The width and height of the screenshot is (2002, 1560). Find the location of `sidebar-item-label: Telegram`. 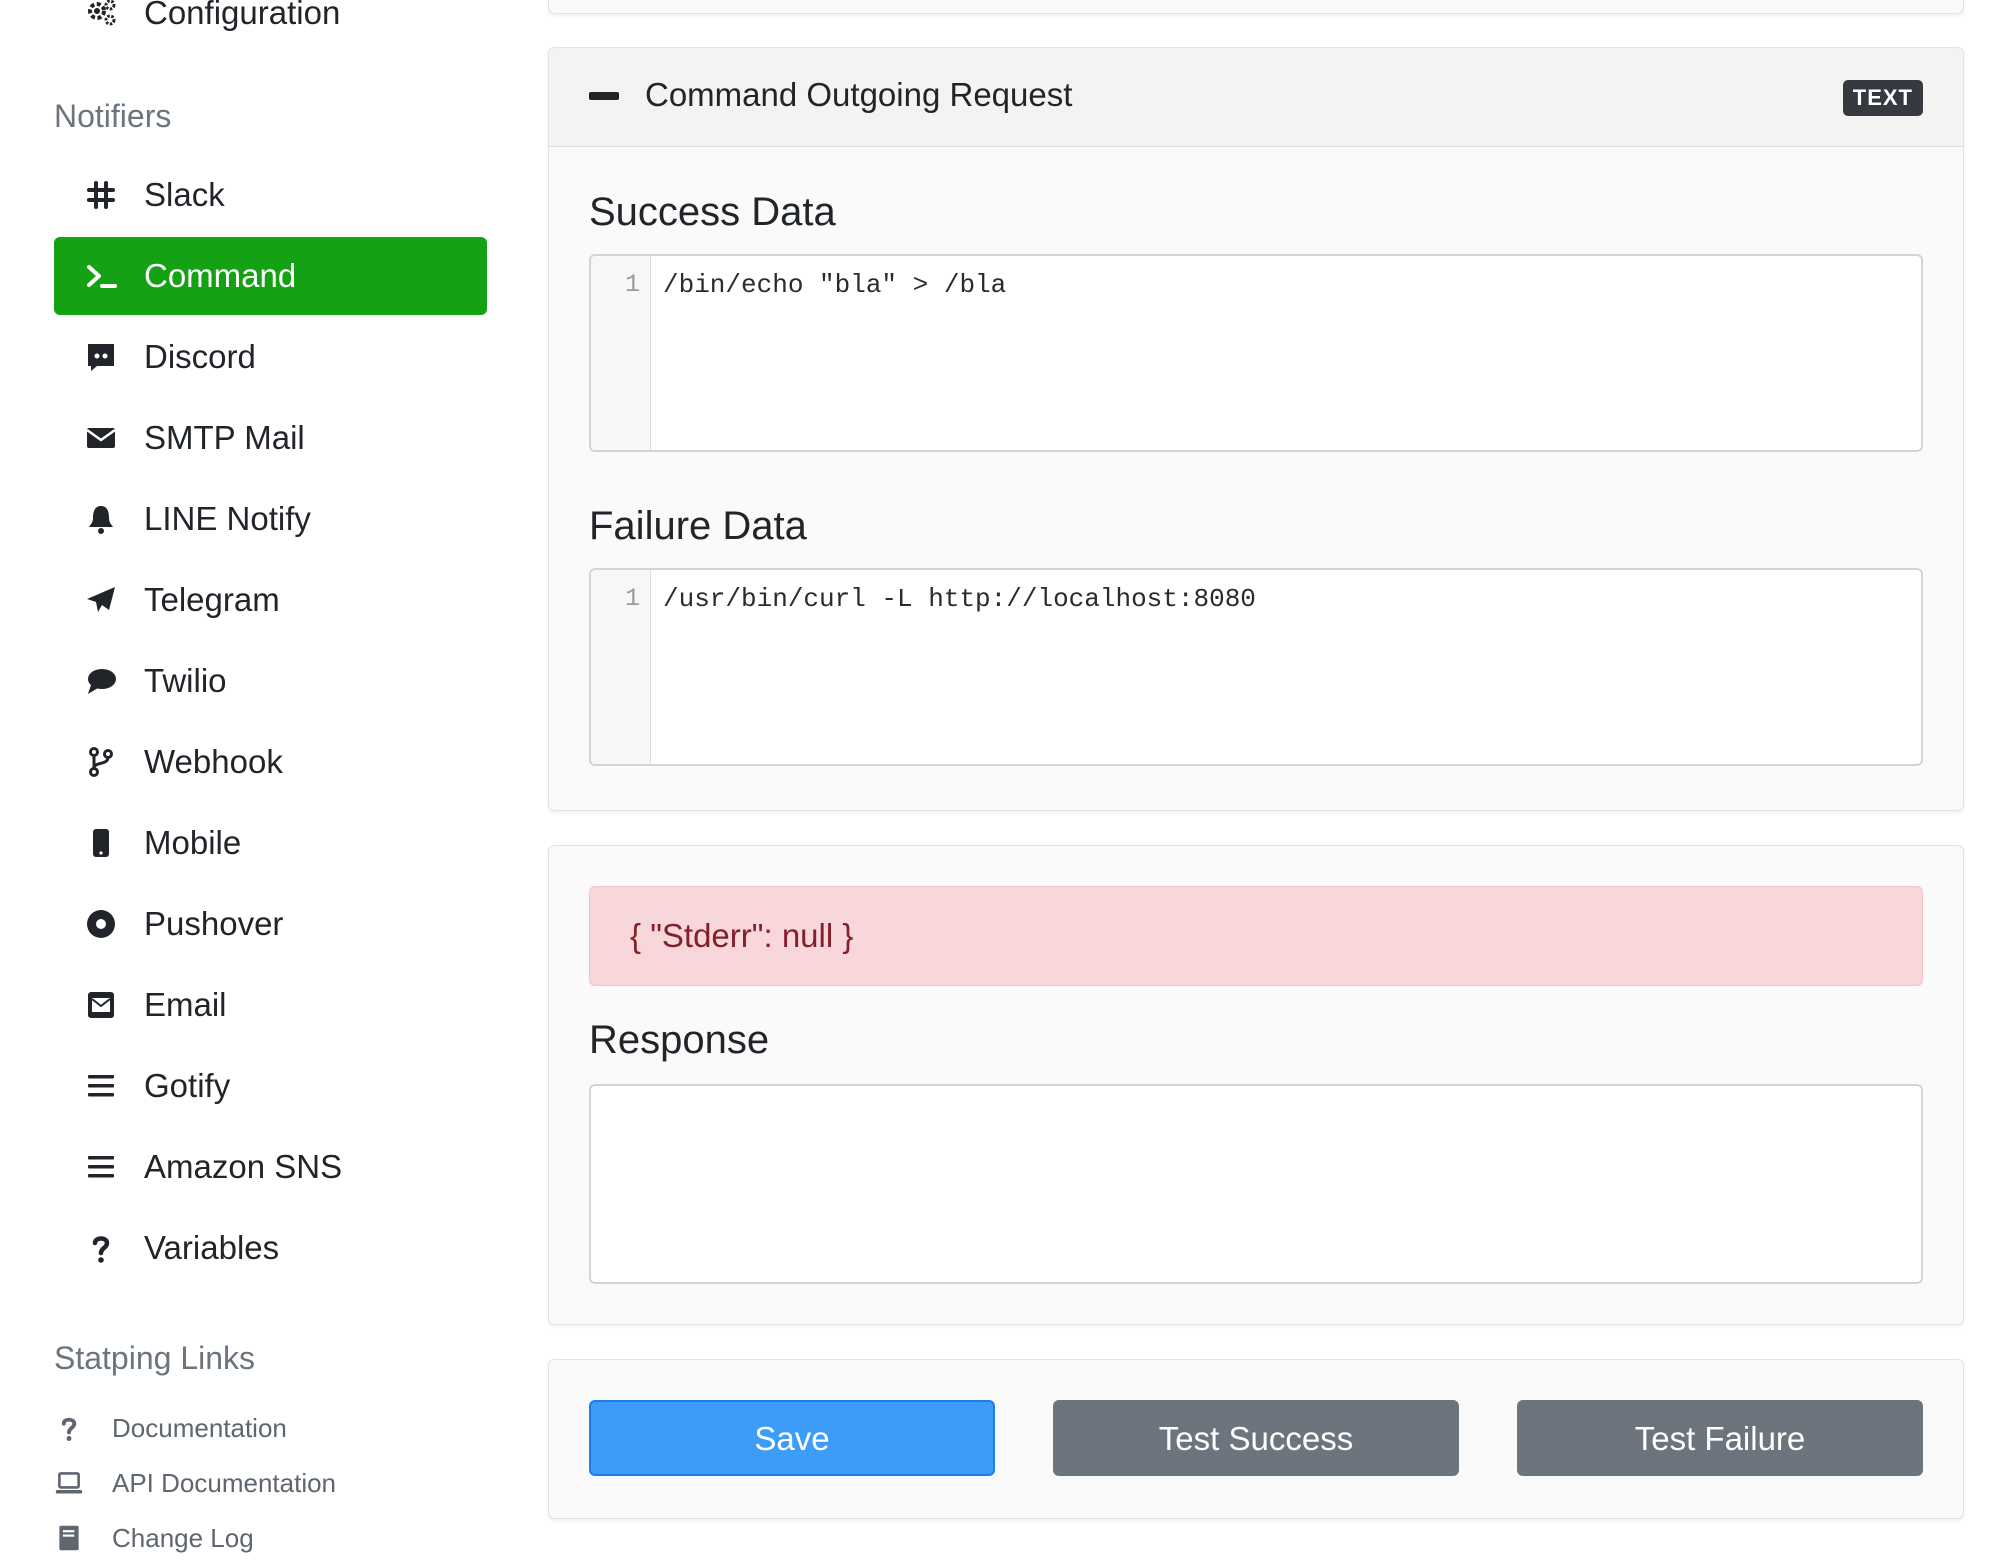

sidebar-item-label: Telegram is located at coordinates (212, 599).